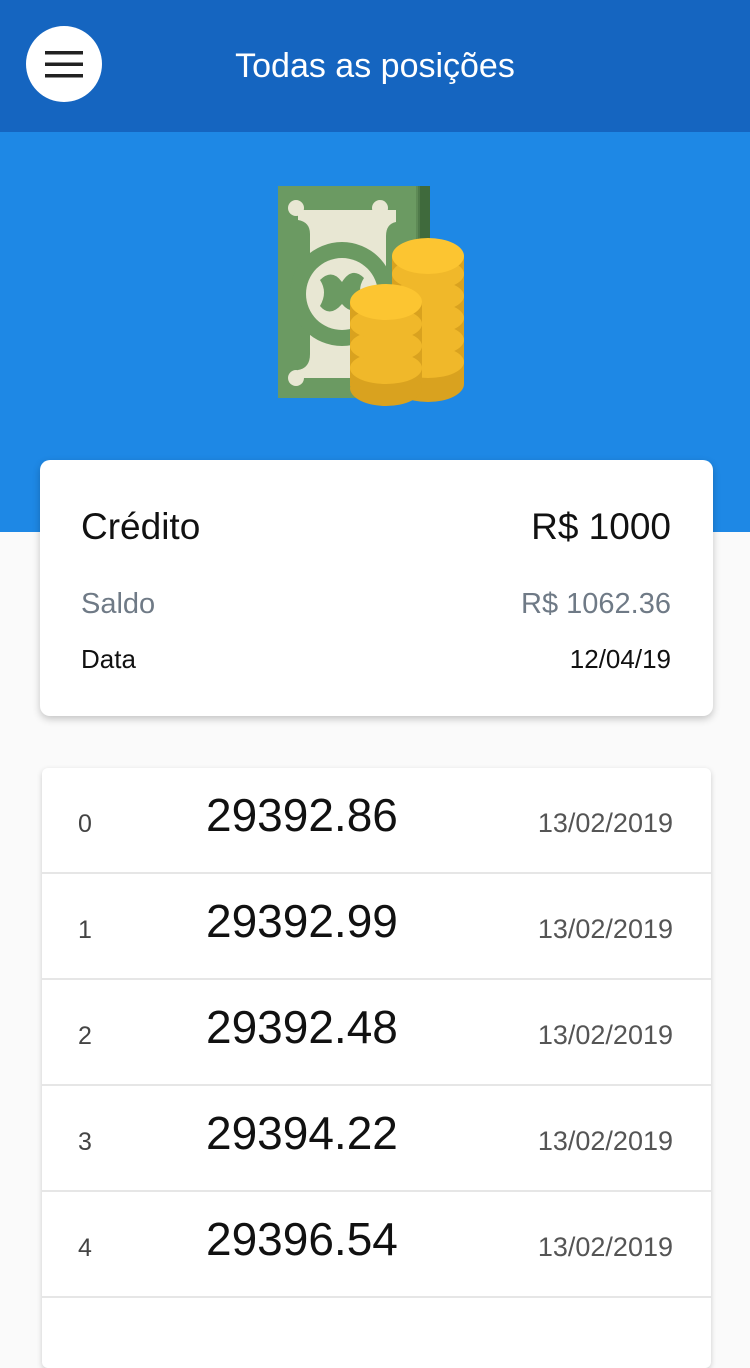 The image size is (750, 1368). What do you see at coordinates (620, 659) in the screenshot?
I see `date-value: 12/04/19` at bounding box center [620, 659].